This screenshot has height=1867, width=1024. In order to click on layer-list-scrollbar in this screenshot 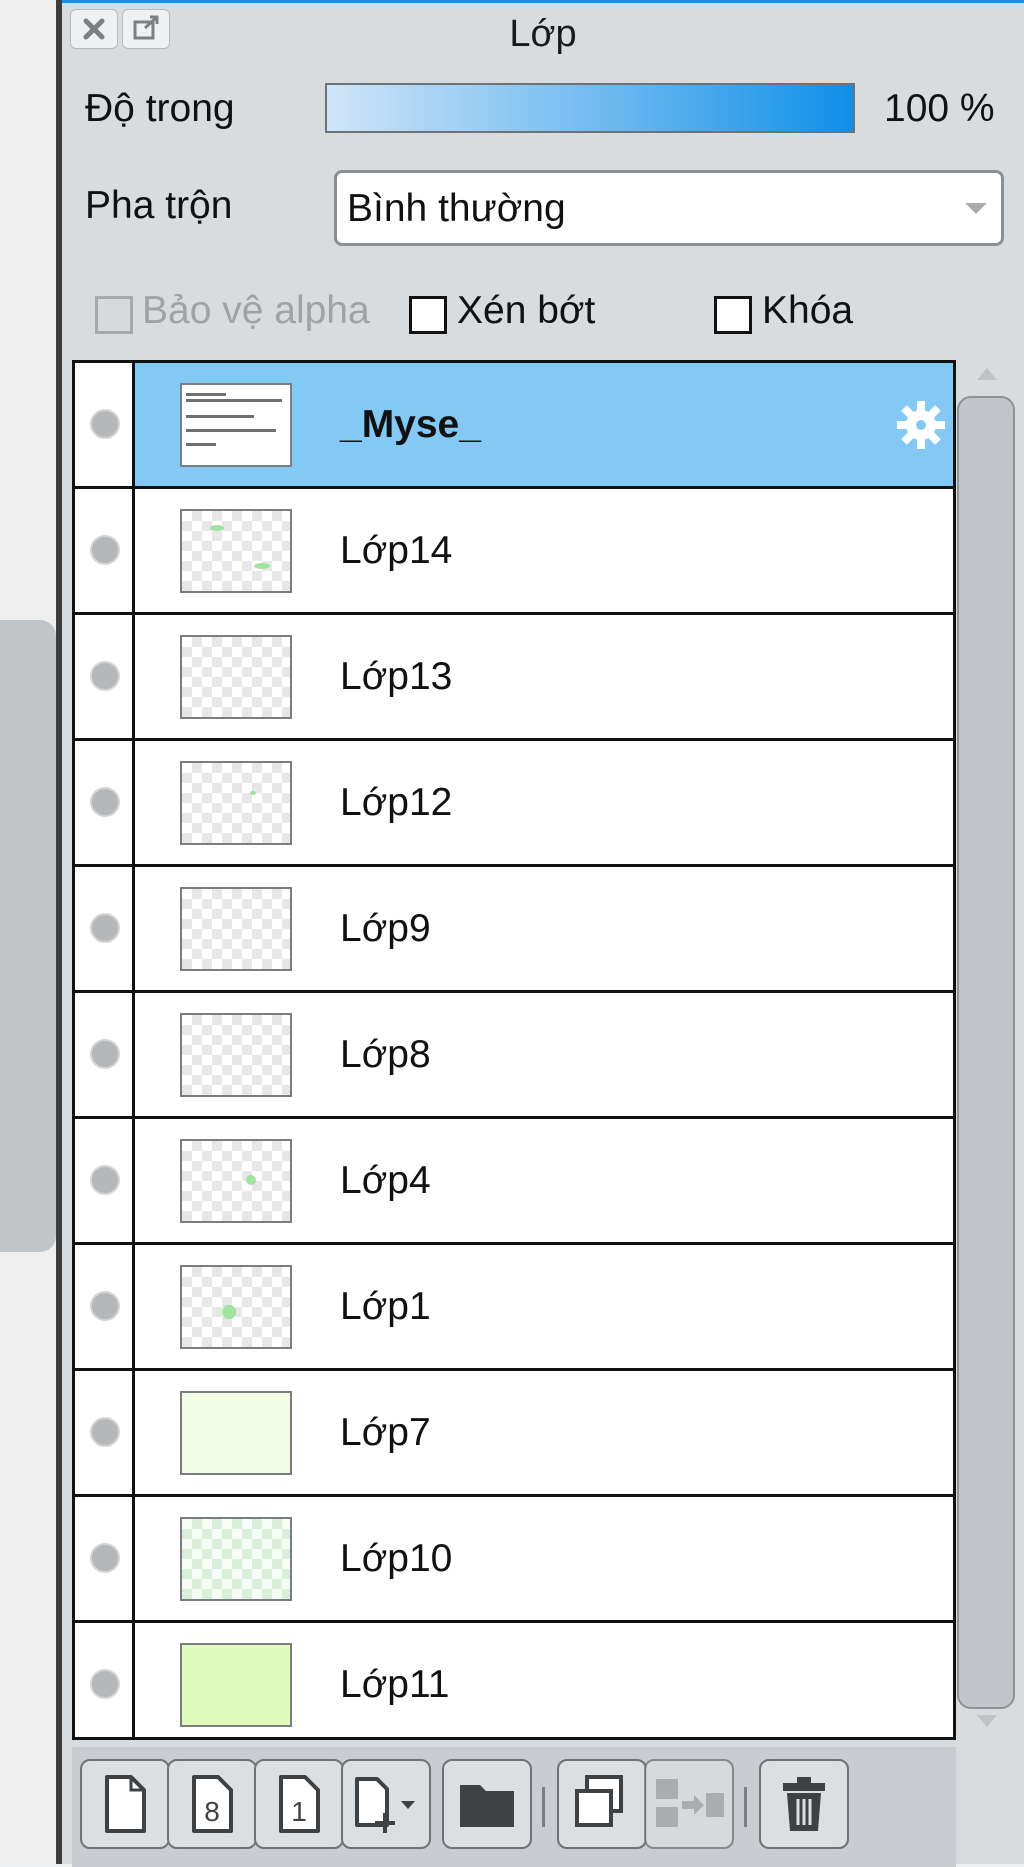, I will do `click(986, 1052)`.